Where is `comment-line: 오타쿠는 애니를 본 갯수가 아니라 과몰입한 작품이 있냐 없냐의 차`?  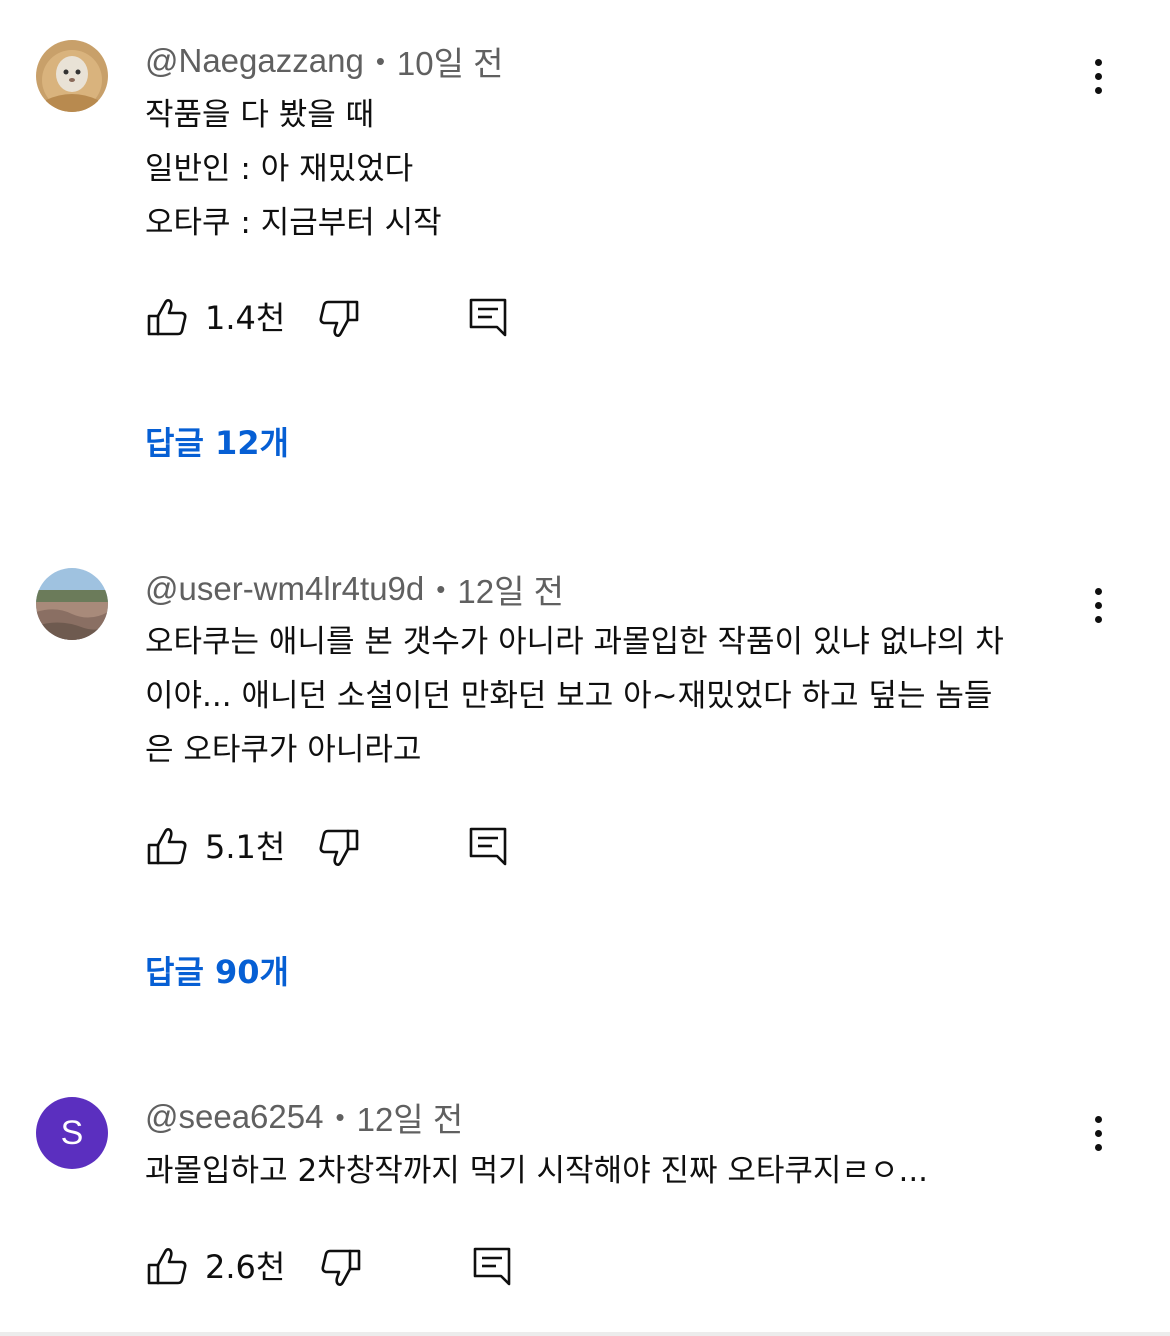
comment-line: 오타쿠는 애니를 본 갯수가 아니라 과몰입한 작품이 있냐 없냐의 차 is located at coordinates (574, 642).